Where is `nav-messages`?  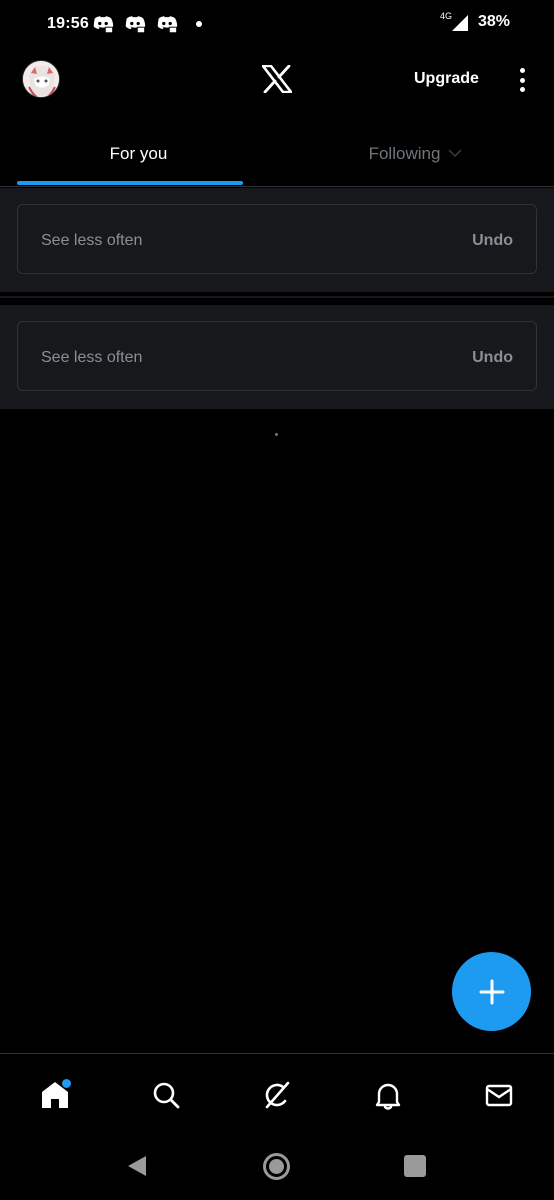 nav-messages is located at coordinates (499, 1095).